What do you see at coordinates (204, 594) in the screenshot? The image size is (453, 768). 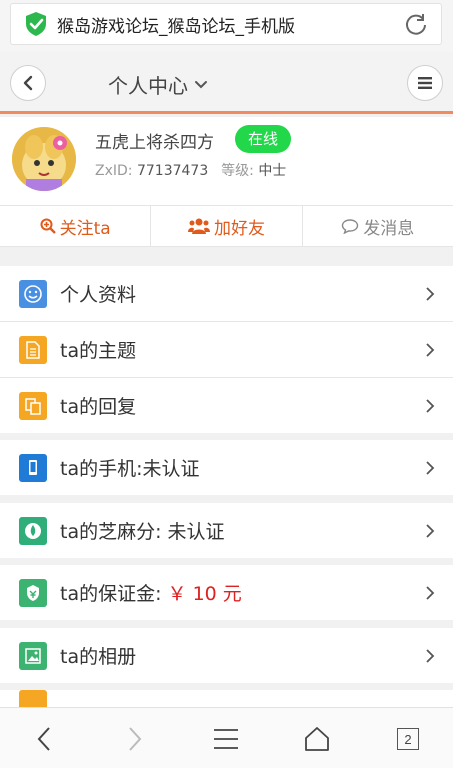 I see `deposit-amount: ￥ 10 元` at bounding box center [204, 594].